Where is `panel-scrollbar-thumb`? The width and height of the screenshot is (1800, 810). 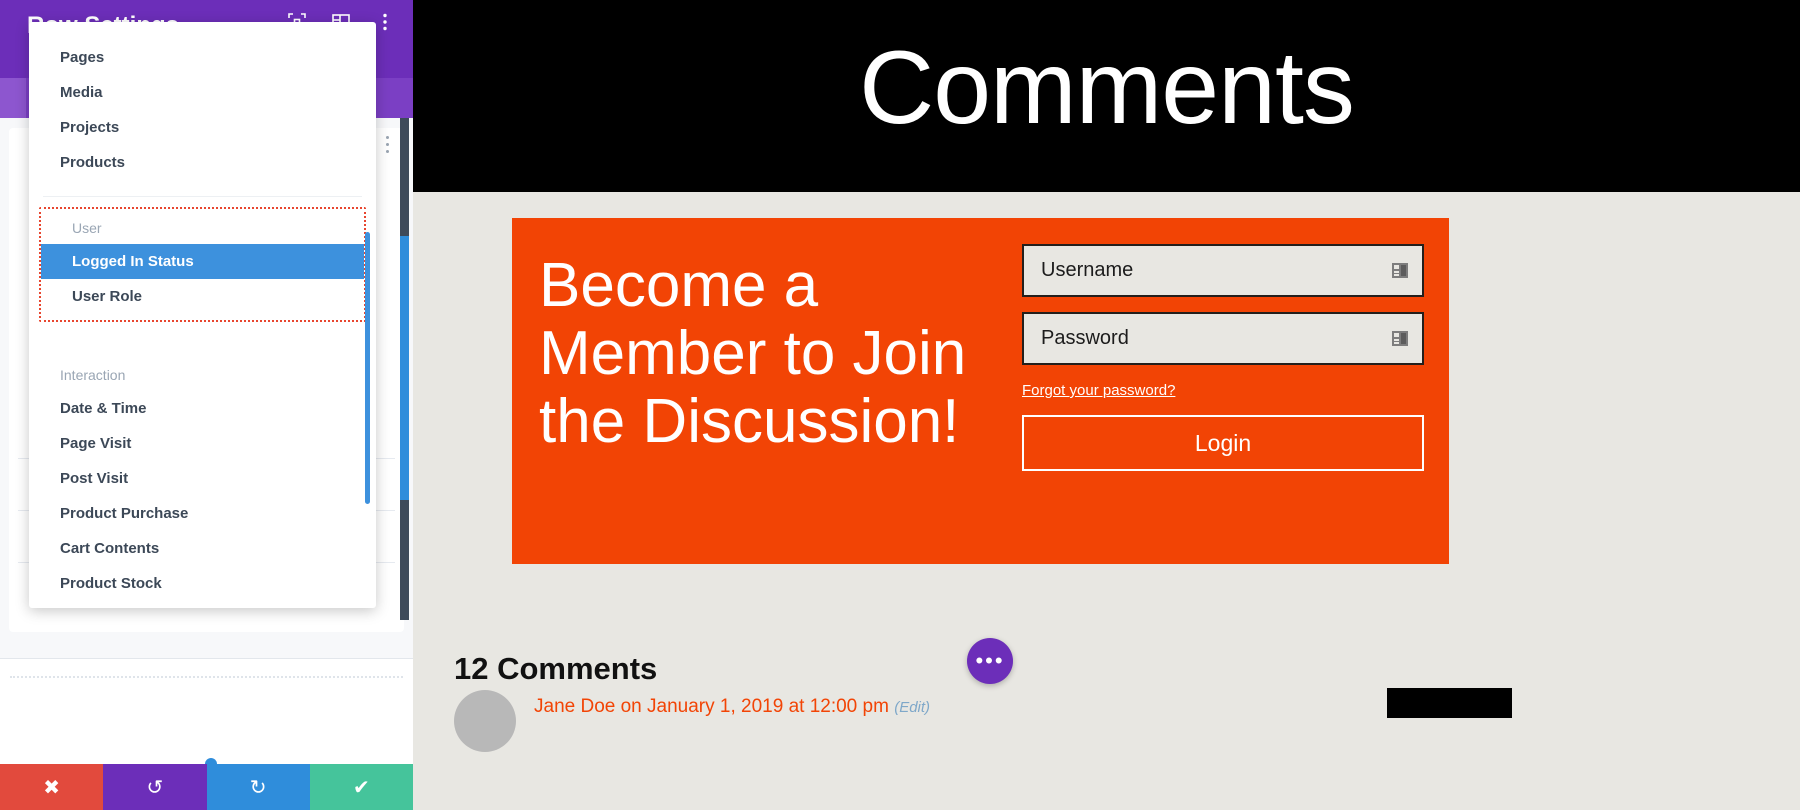
panel-scrollbar-thumb is located at coordinates (404, 368).